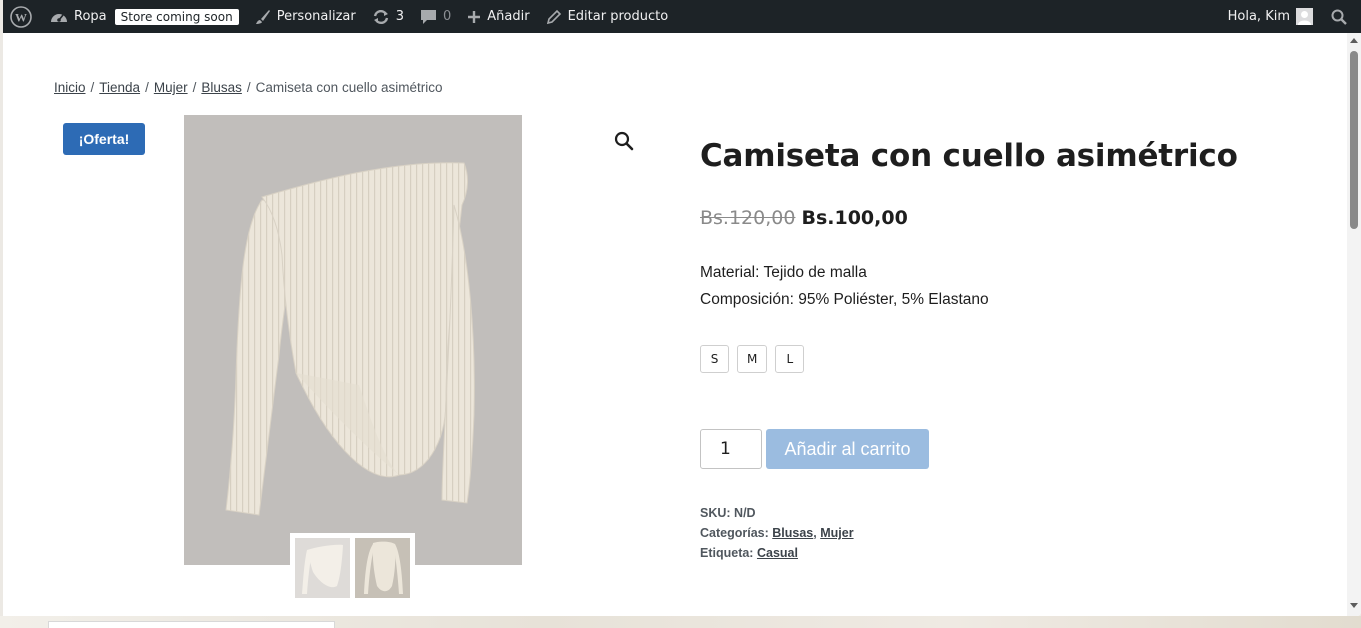  I want to click on scroll-up-arrow-icon, so click(1354, 40).